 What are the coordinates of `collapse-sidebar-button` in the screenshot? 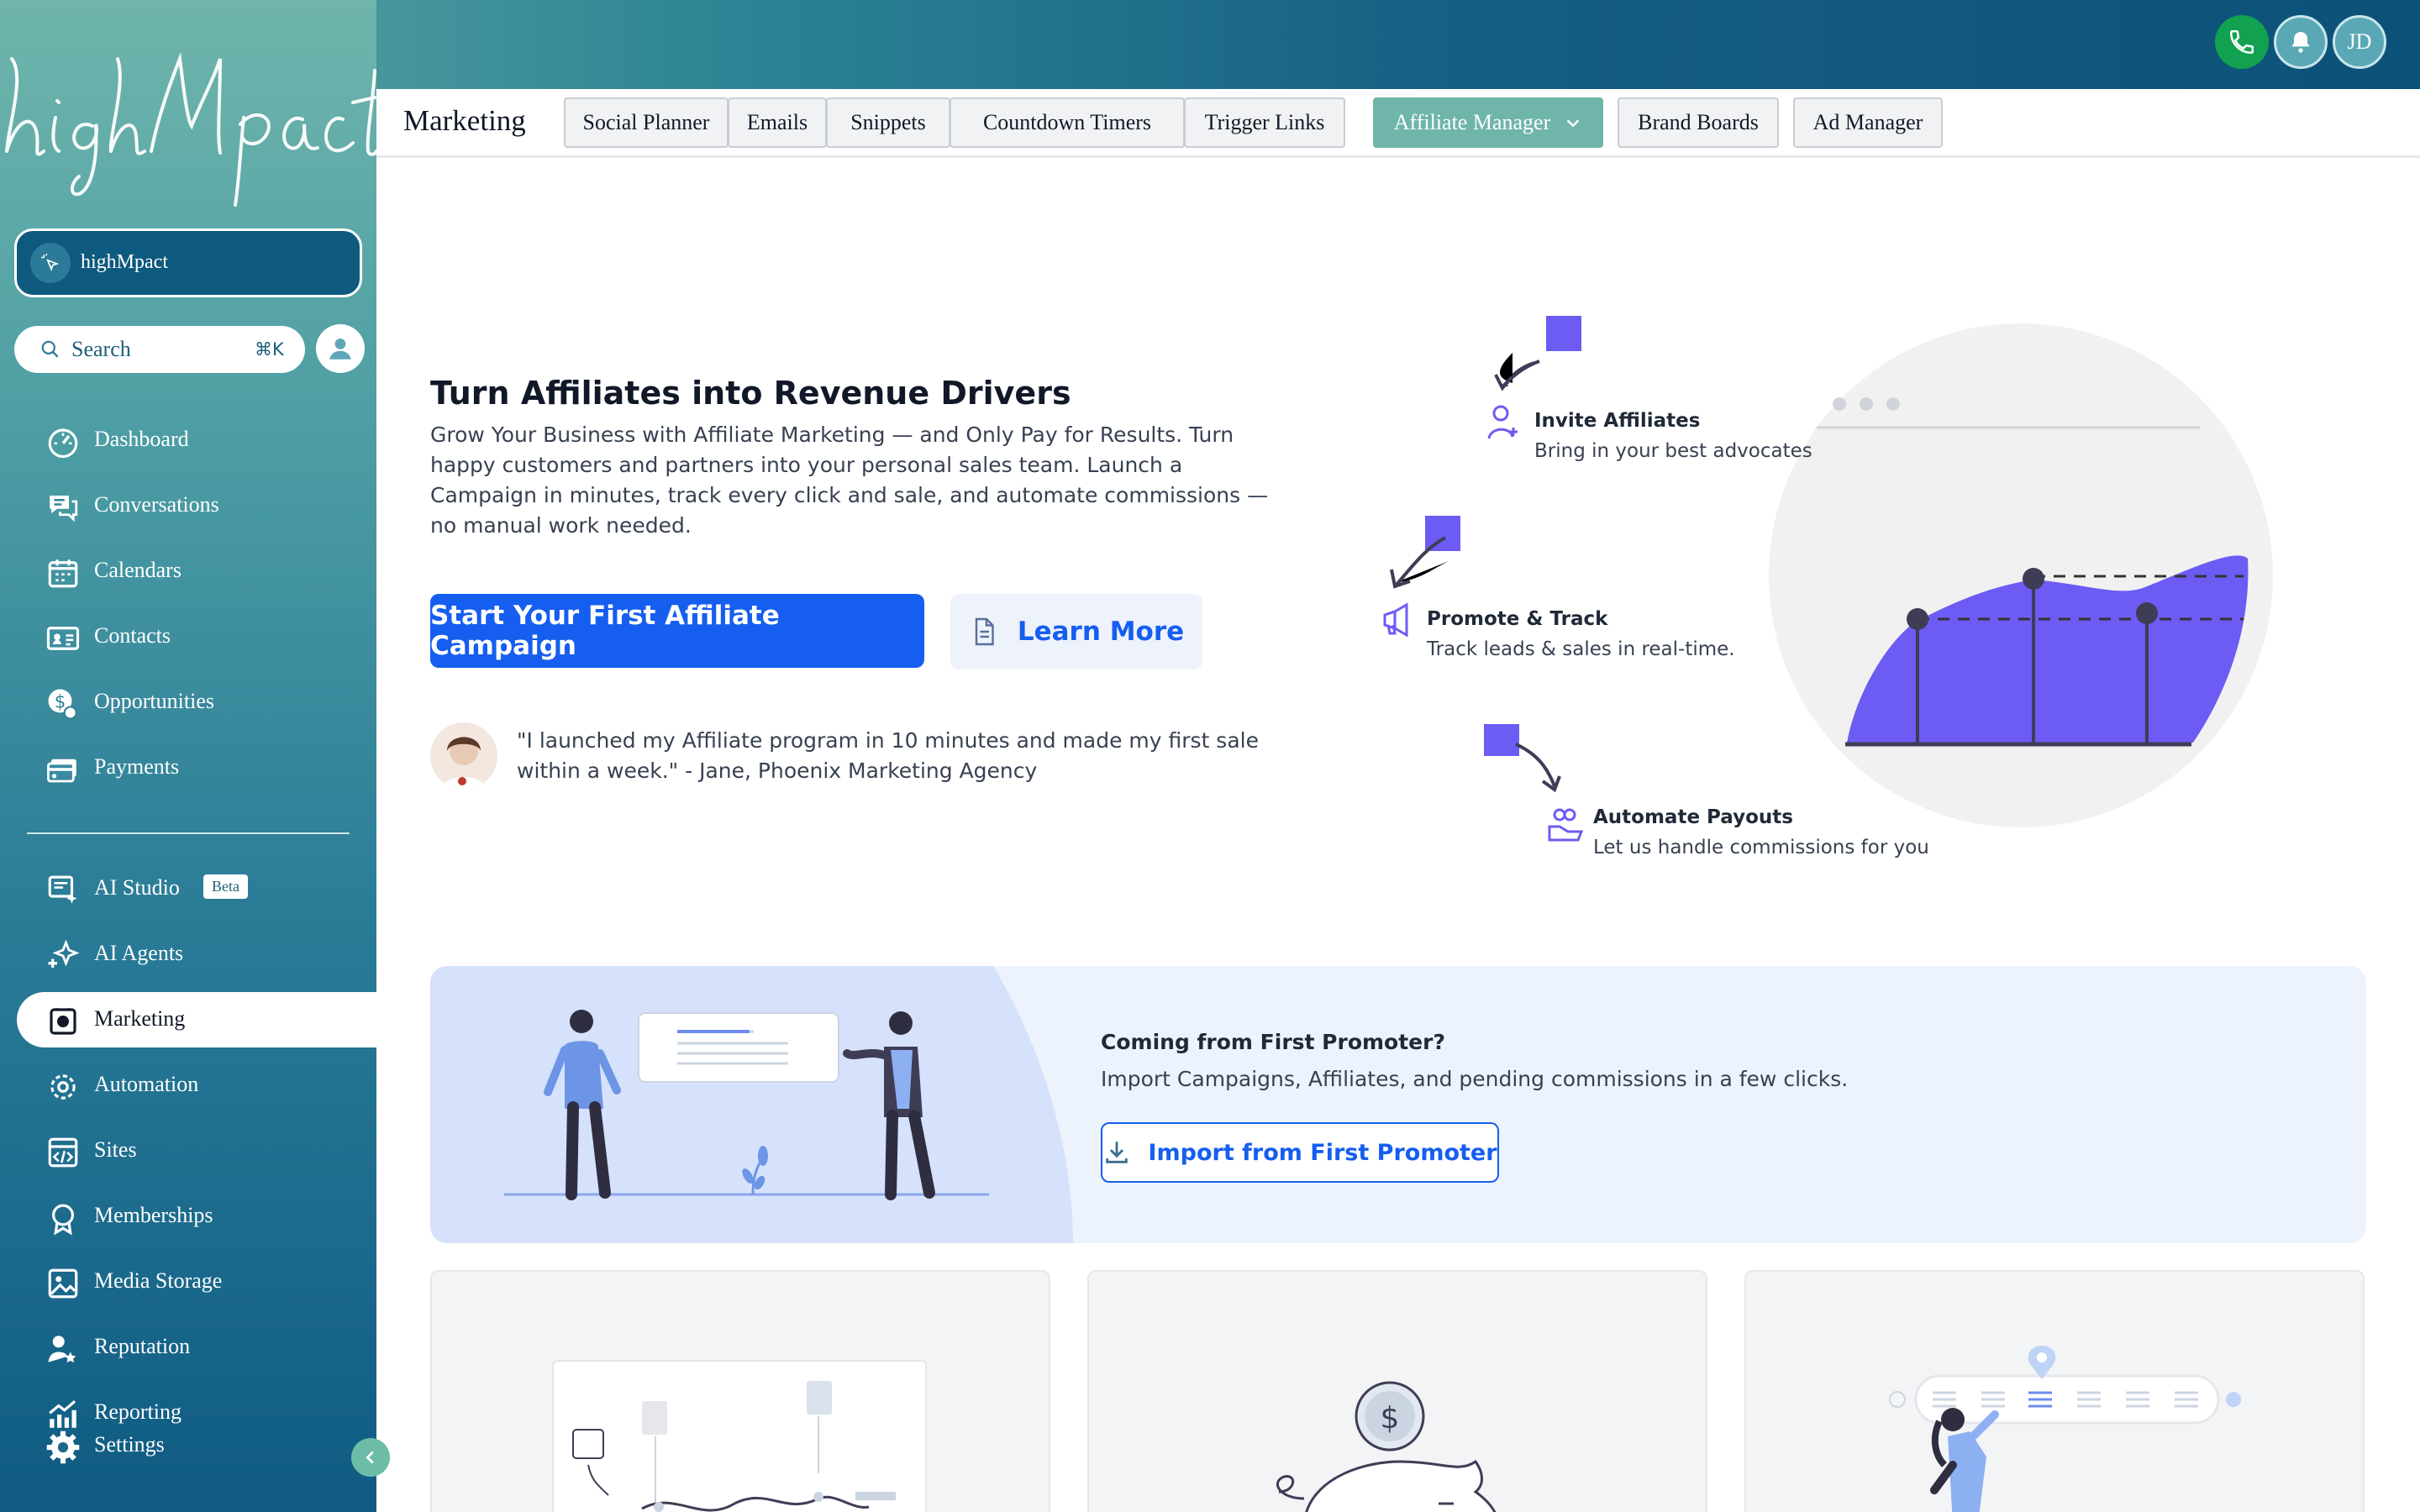 It's located at (370, 1457).